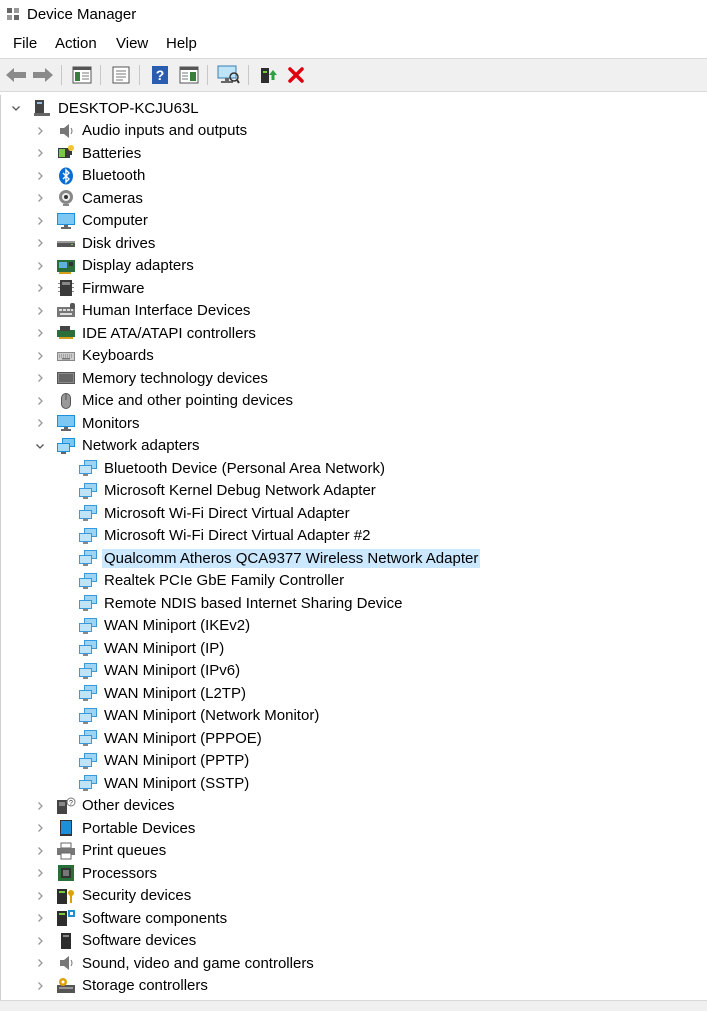  I want to click on help-button: ?, so click(160, 75).